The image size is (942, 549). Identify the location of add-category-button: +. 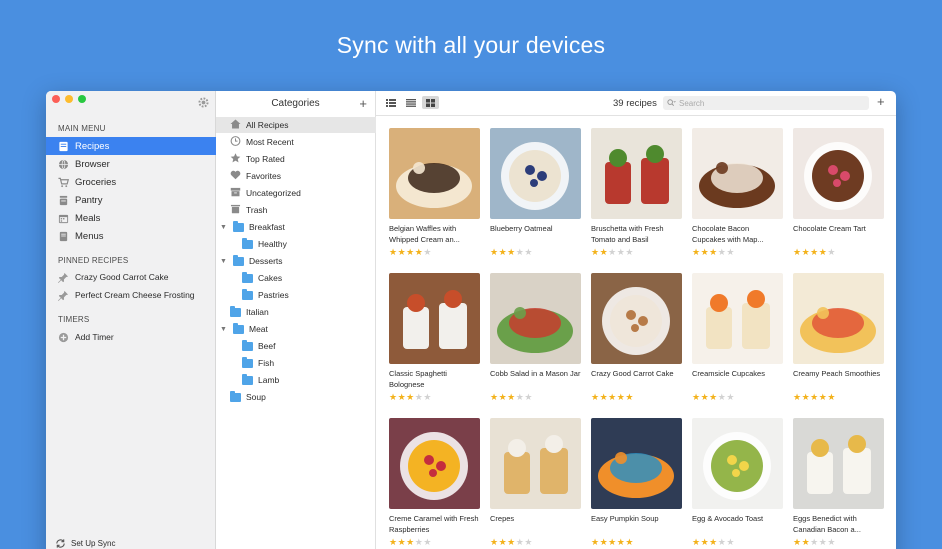
(363, 103).